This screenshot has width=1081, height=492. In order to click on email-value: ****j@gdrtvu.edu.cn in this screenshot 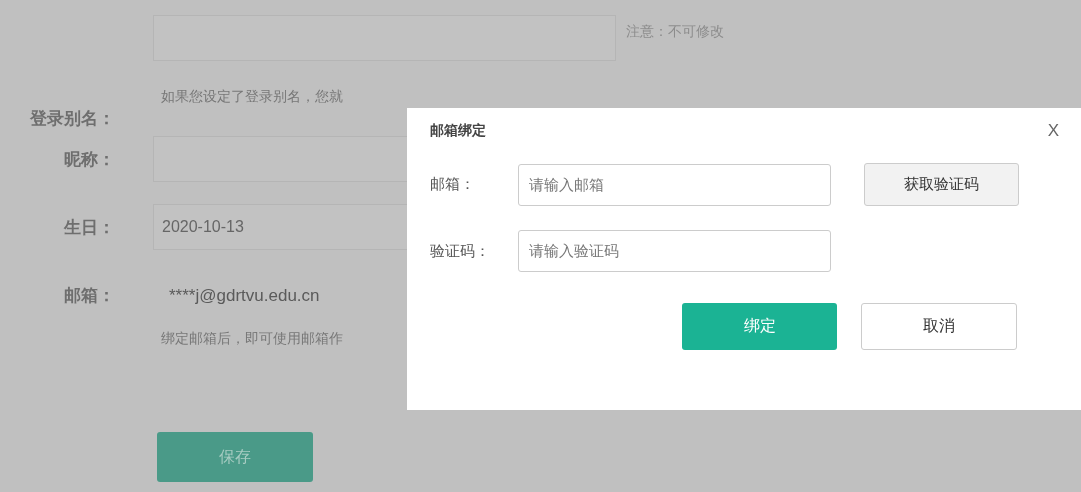, I will do `click(244, 296)`.